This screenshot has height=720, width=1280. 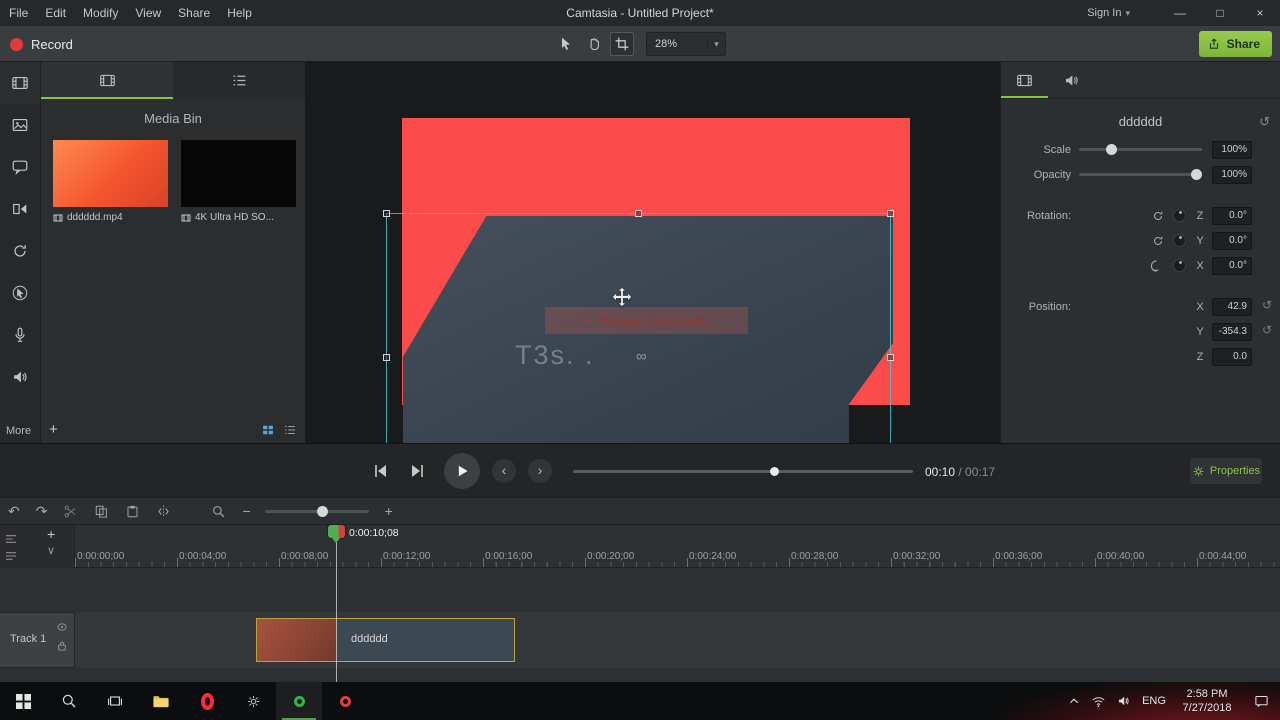 What do you see at coordinates (1179, 240) in the screenshot?
I see `rotation-y-dial` at bounding box center [1179, 240].